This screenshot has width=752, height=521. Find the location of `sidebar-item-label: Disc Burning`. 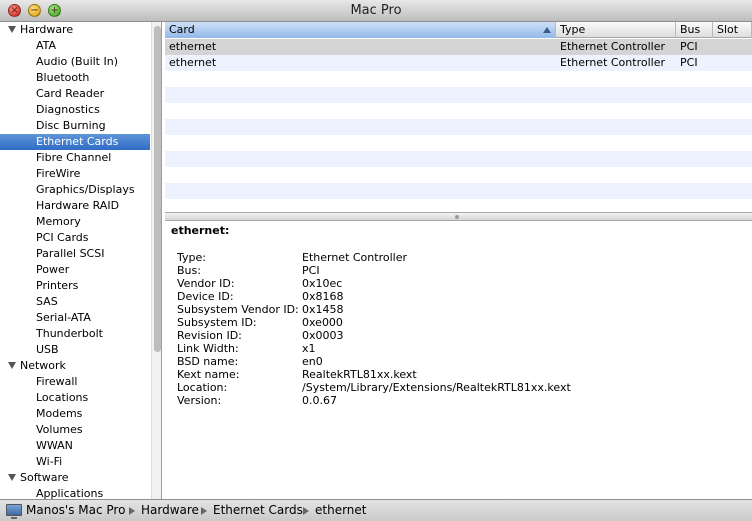

sidebar-item-label: Disc Burning is located at coordinates (71, 125).